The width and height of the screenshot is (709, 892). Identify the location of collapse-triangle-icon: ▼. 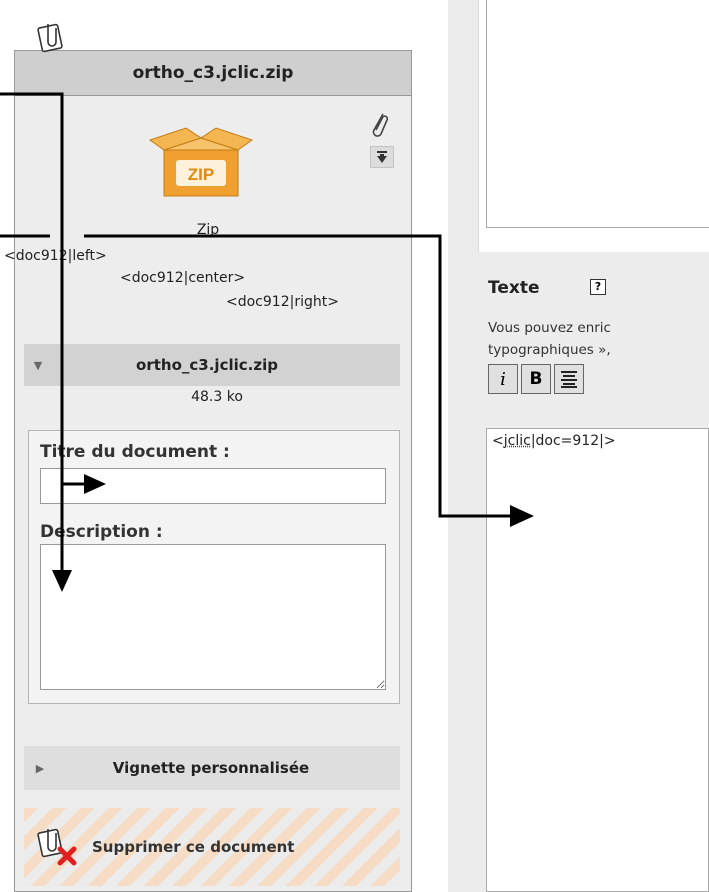
(38, 365).